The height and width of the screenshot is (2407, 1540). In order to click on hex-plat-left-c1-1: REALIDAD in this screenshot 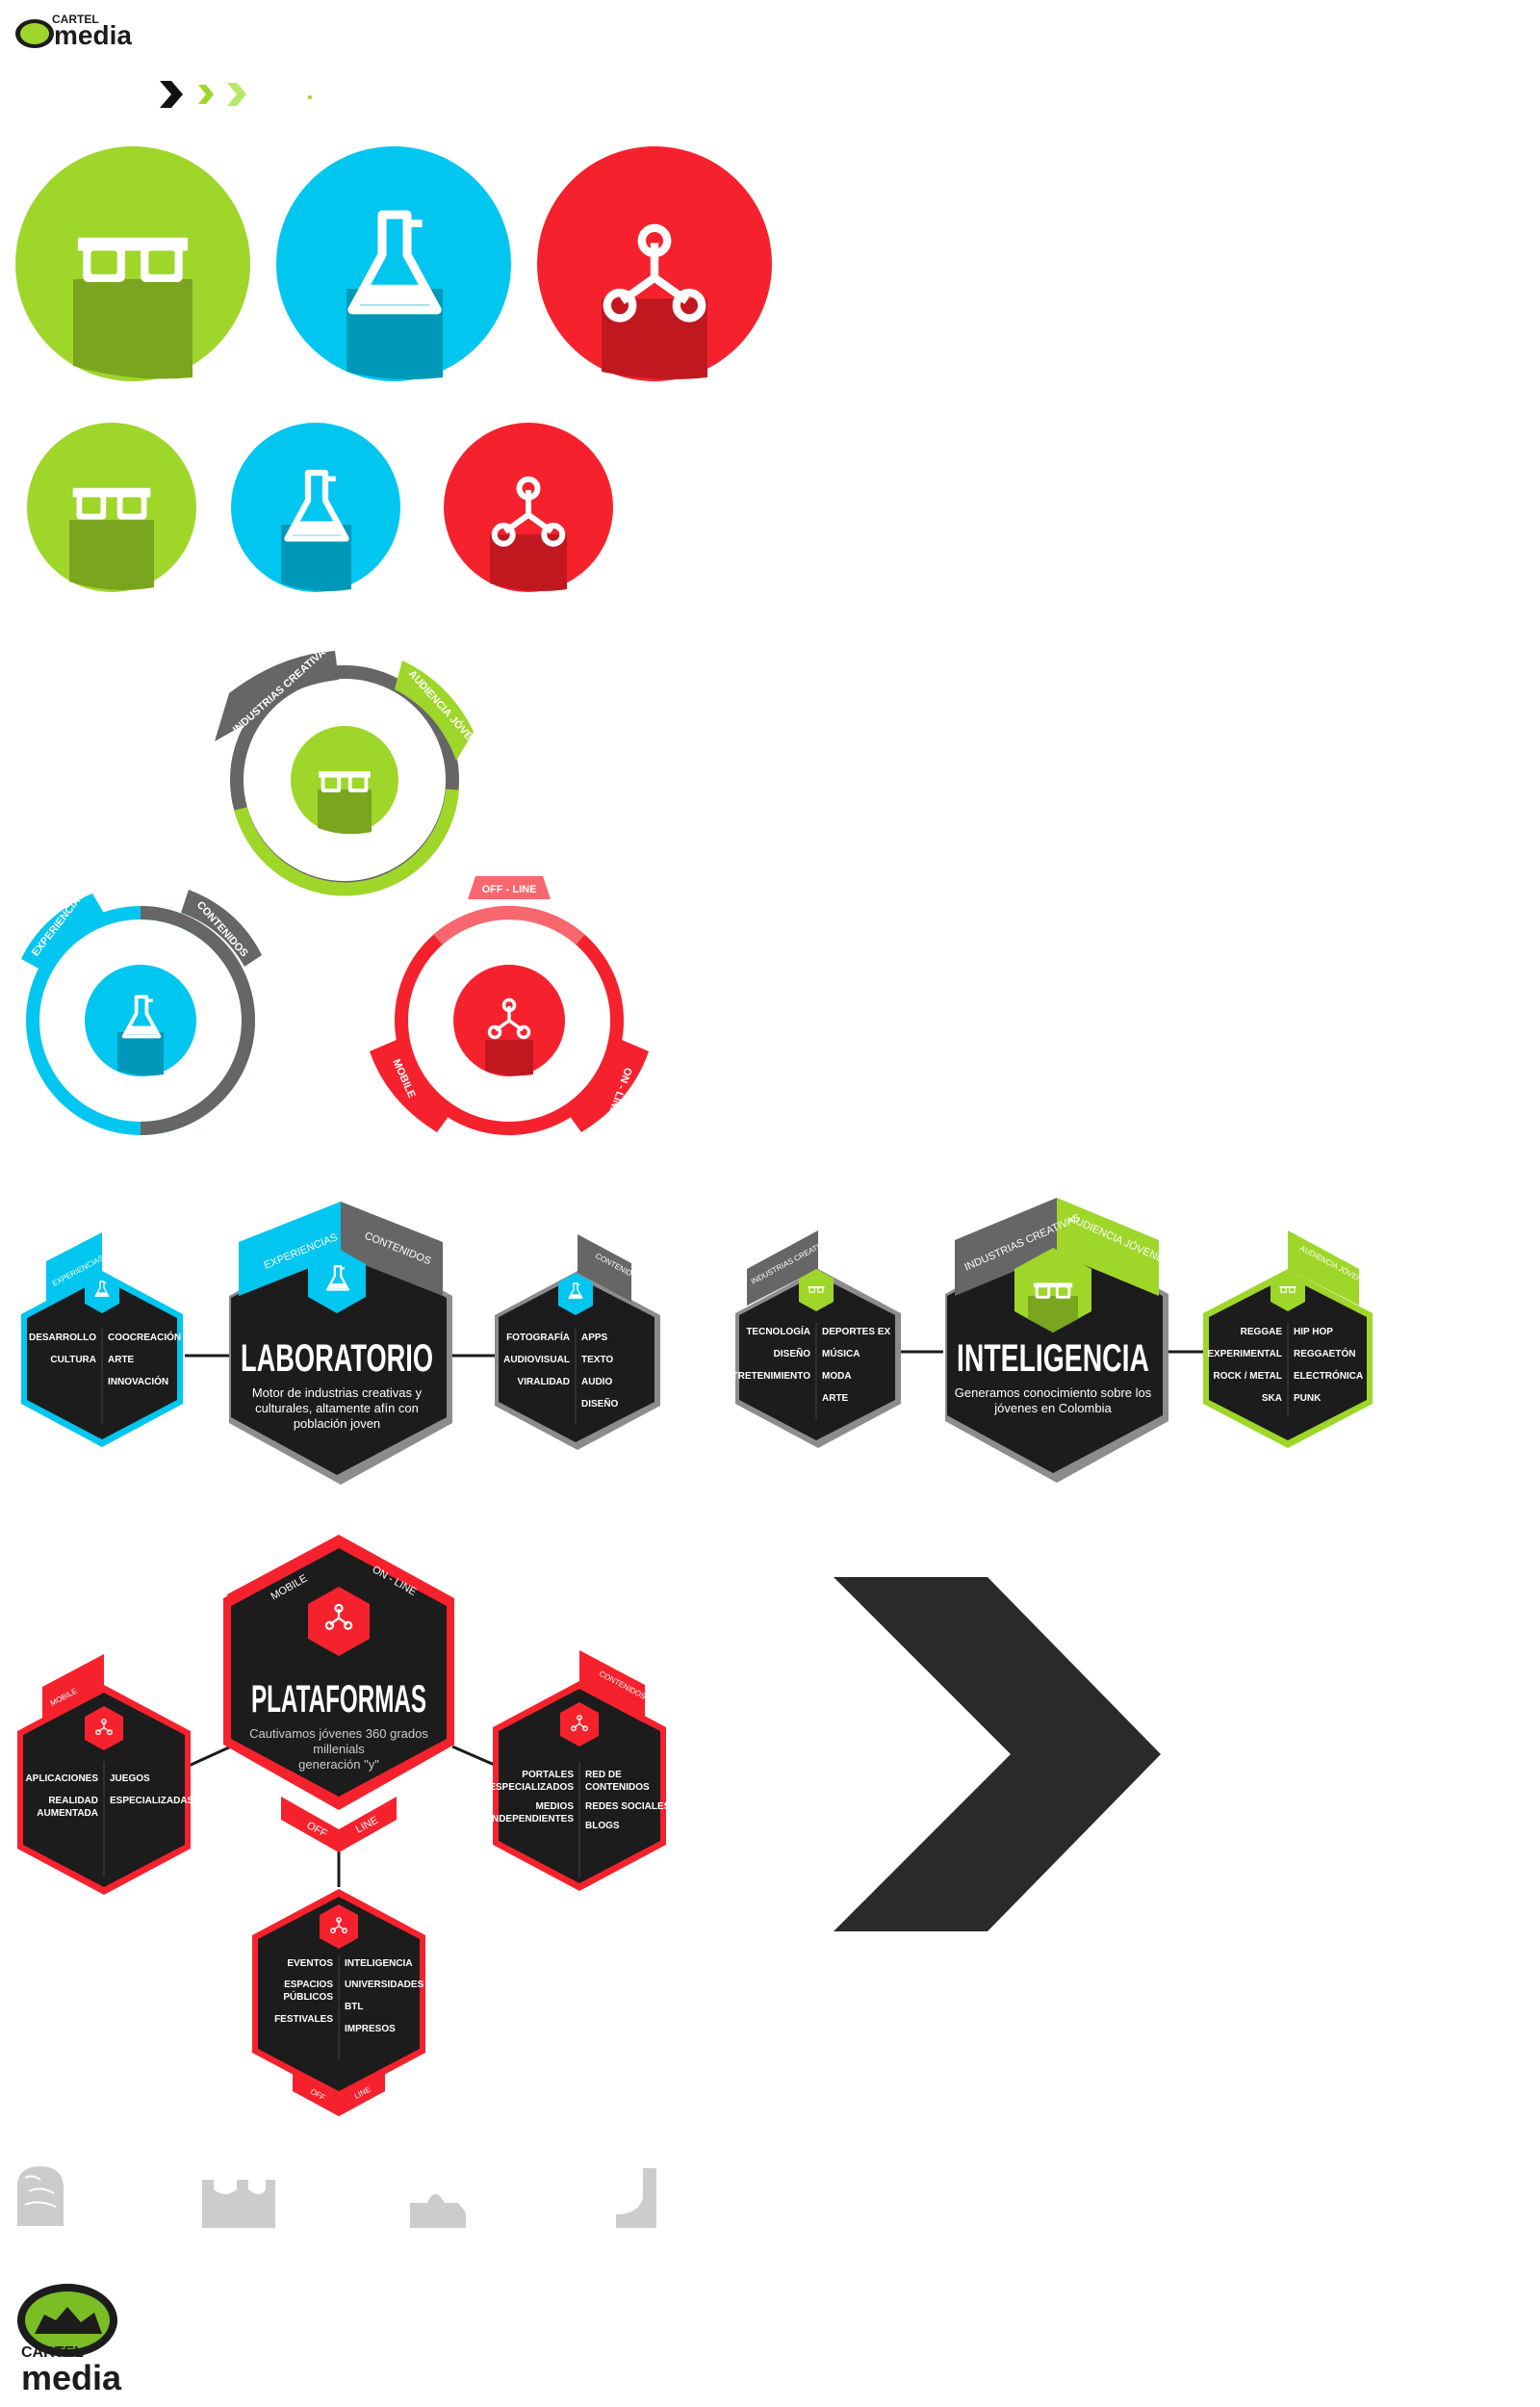, I will do `click(73, 1801)`.